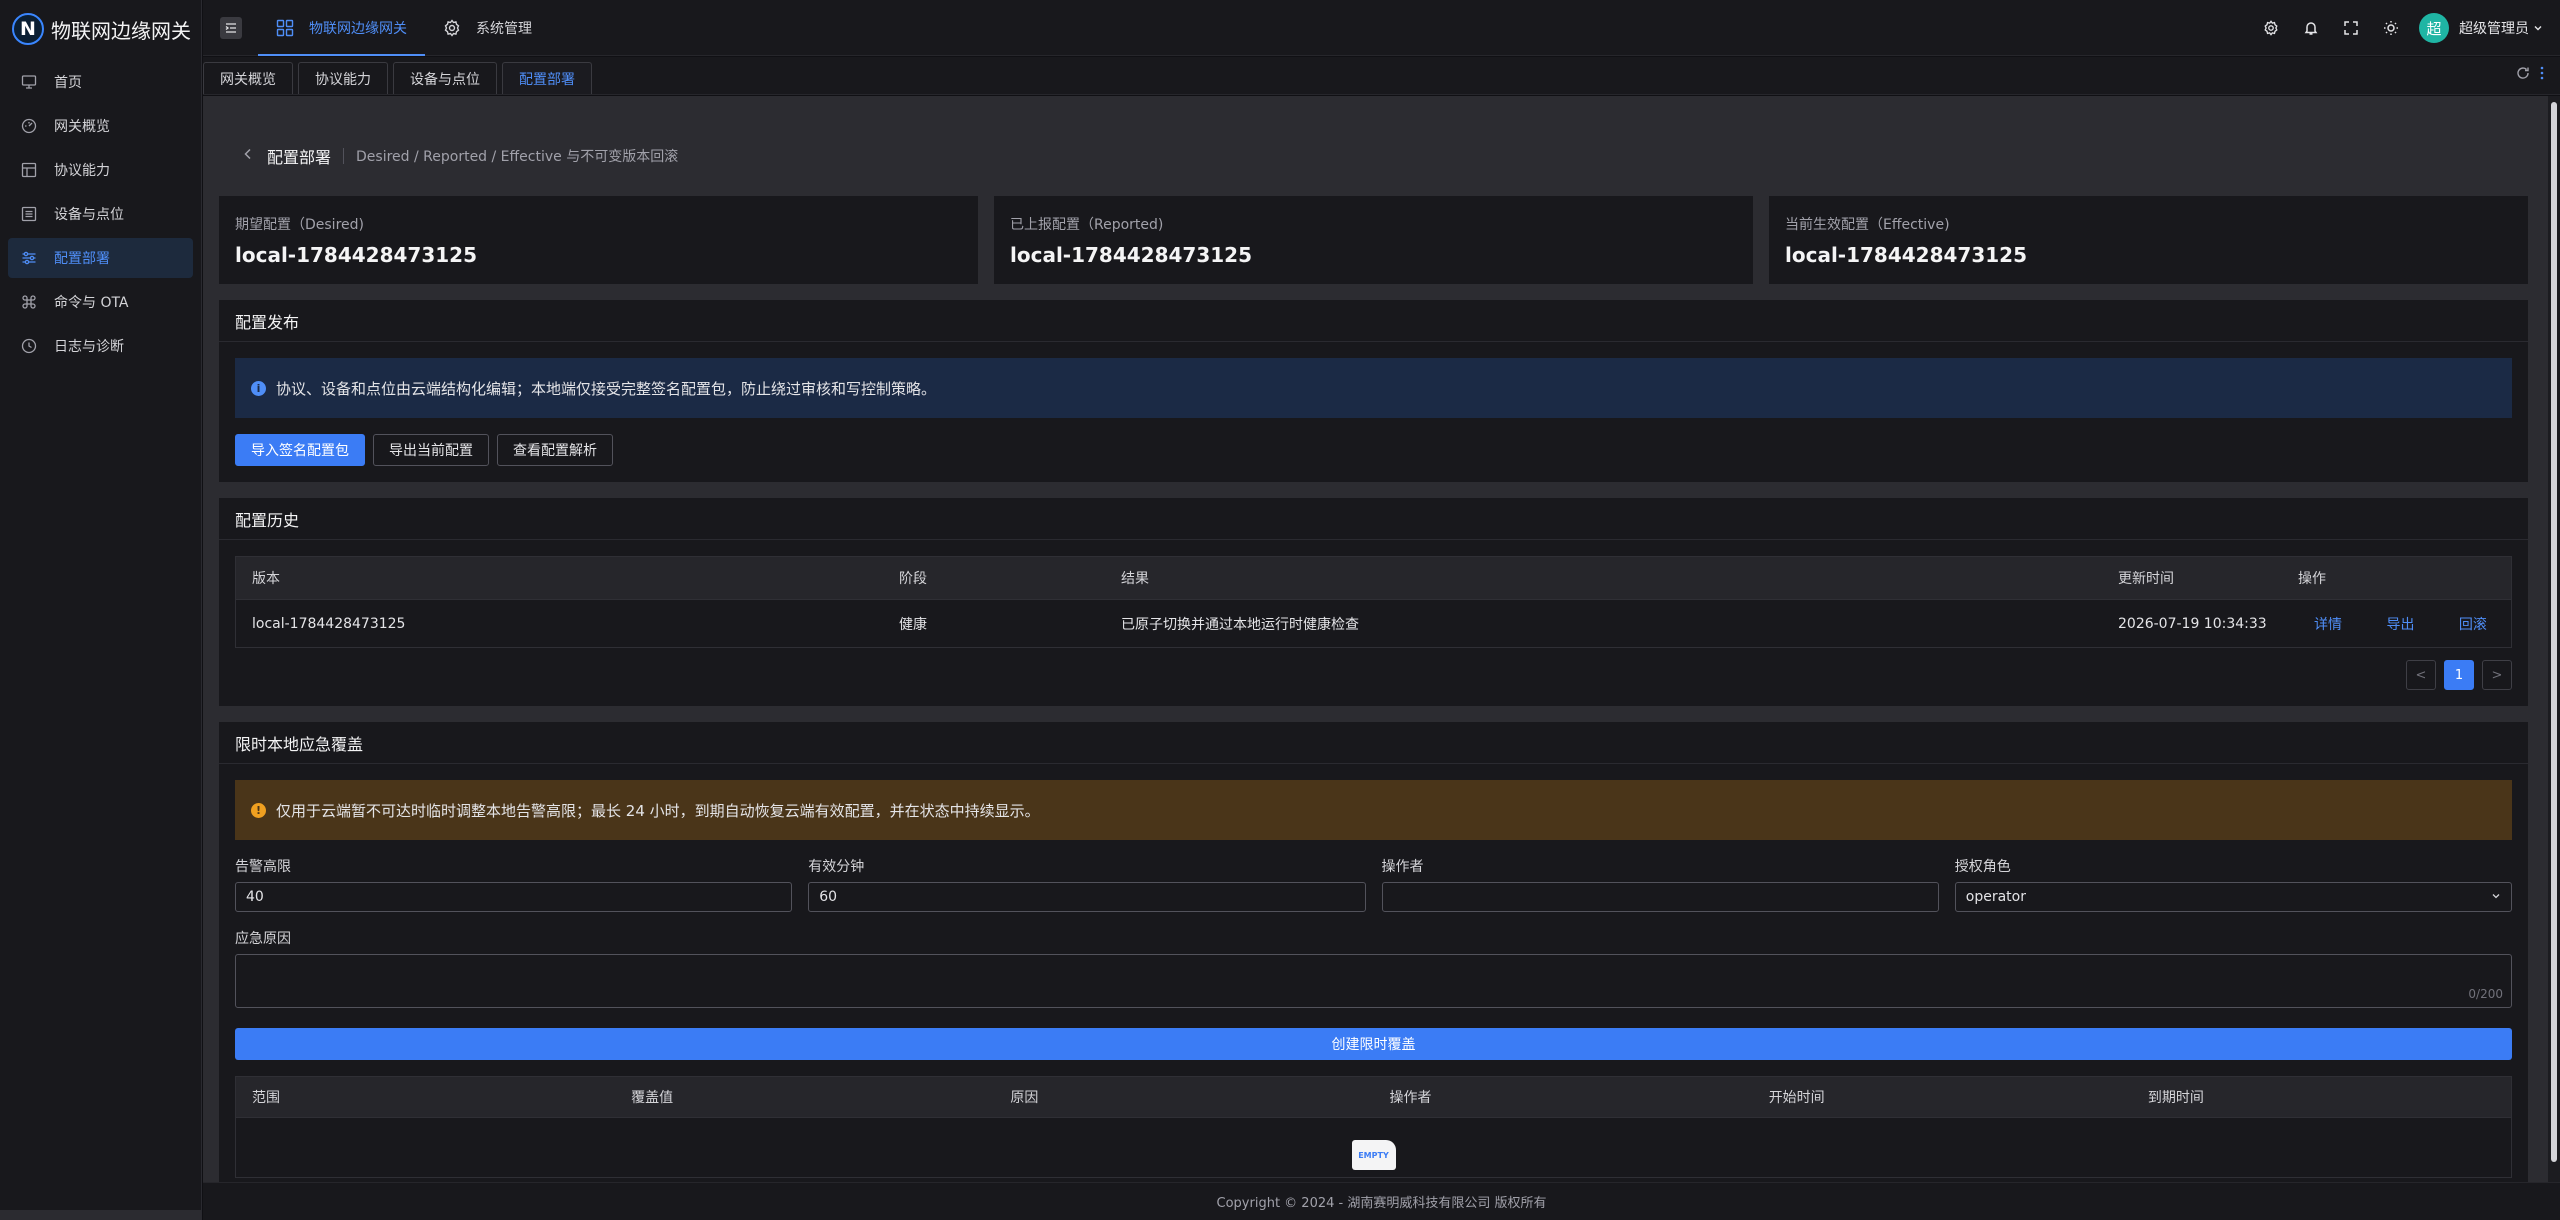  Describe the element at coordinates (2554, 632) in the screenshot. I see `scrollbar-thumb` at that location.